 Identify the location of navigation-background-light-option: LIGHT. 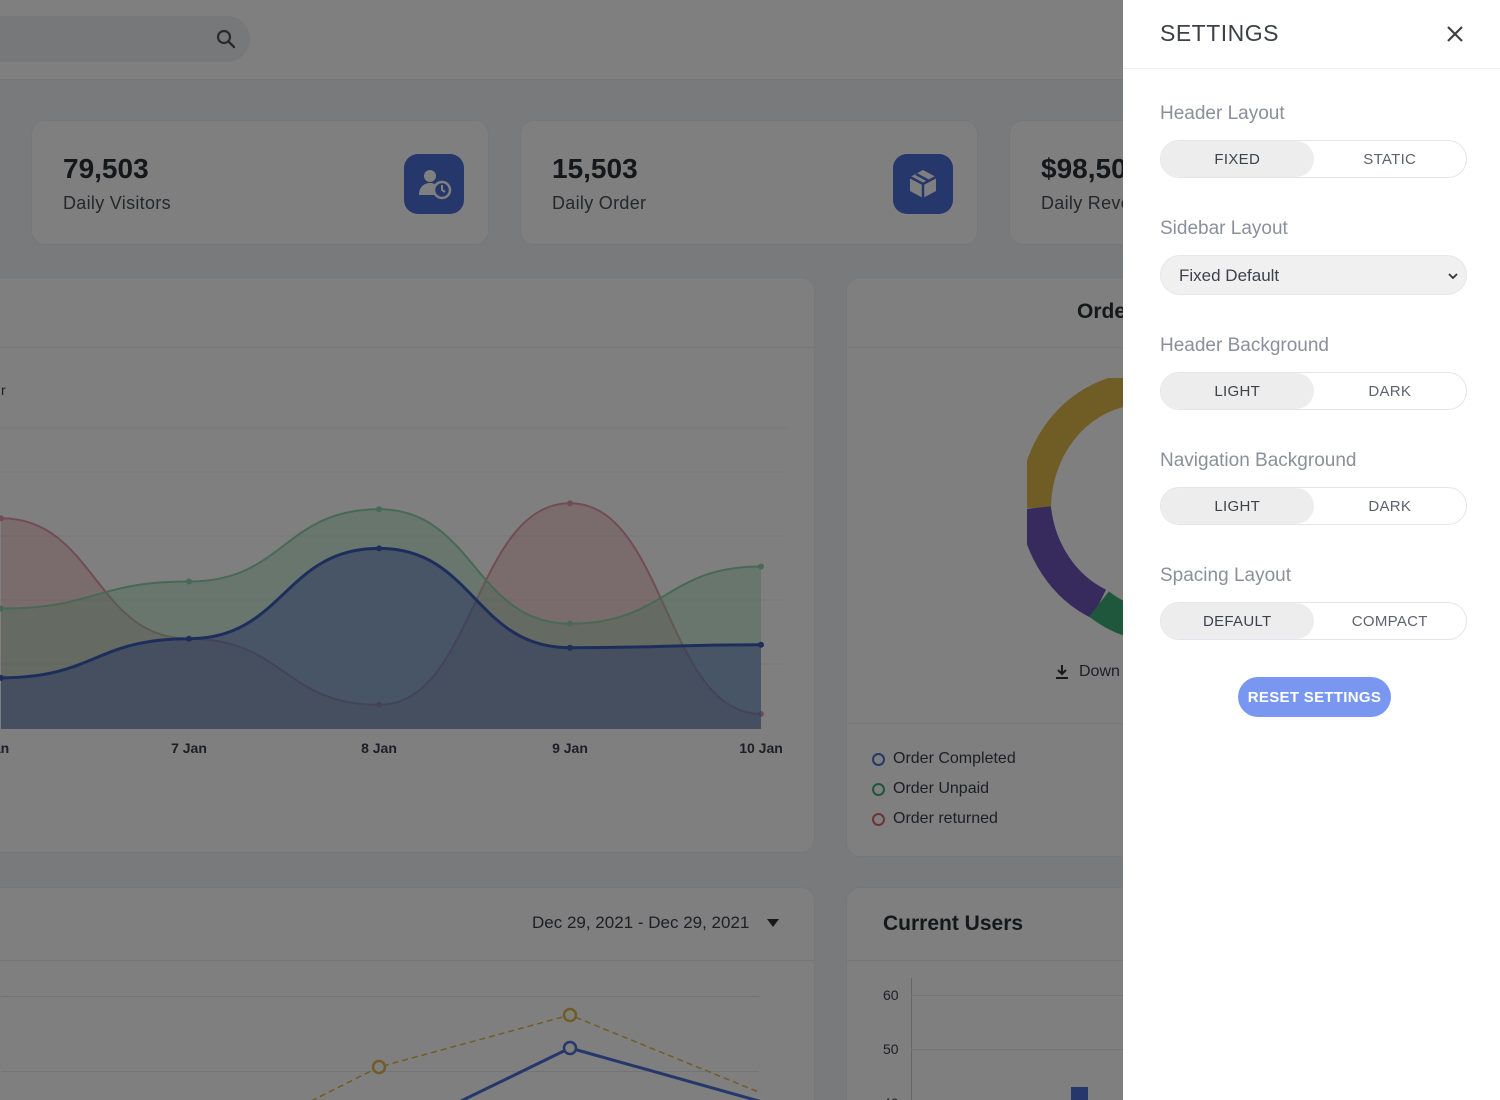
(1237, 506).